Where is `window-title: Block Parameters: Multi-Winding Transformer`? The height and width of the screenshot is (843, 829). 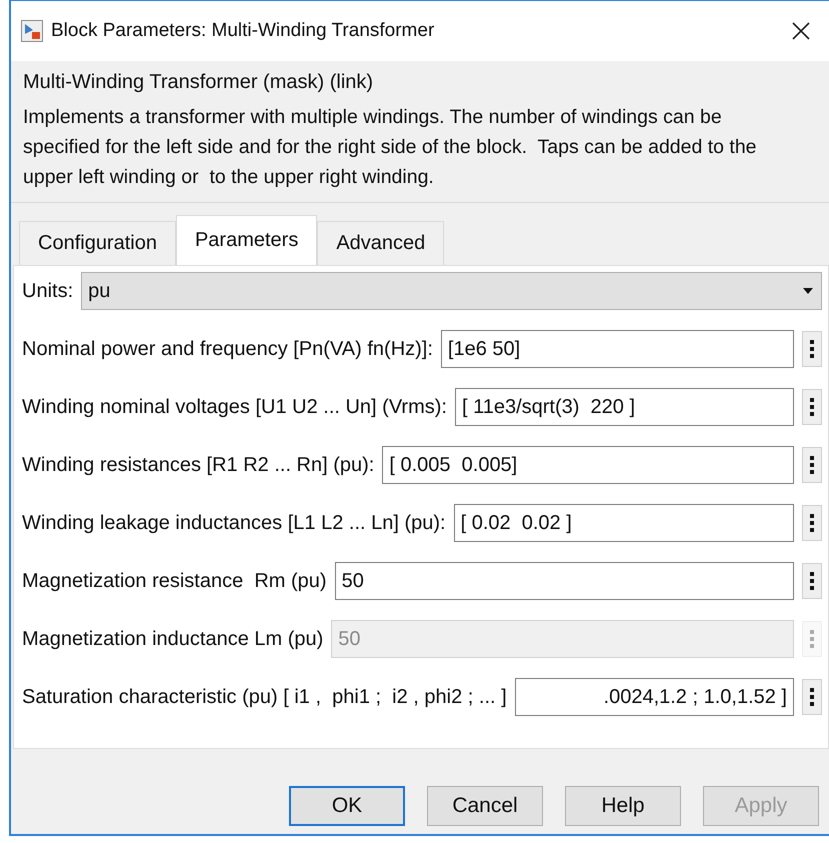 window-title: Block Parameters: Multi-Winding Transformer is located at coordinates (243, 31).